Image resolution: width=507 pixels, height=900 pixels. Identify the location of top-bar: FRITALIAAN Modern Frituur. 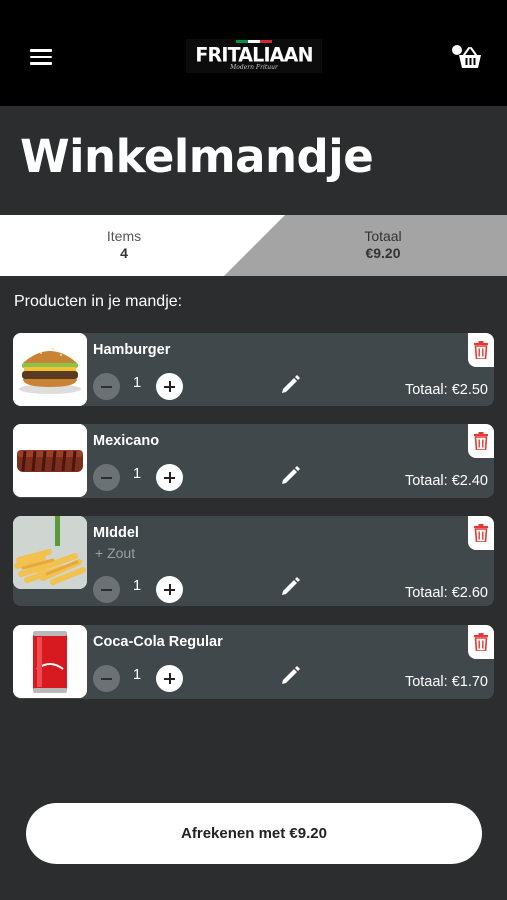
(253, 53).